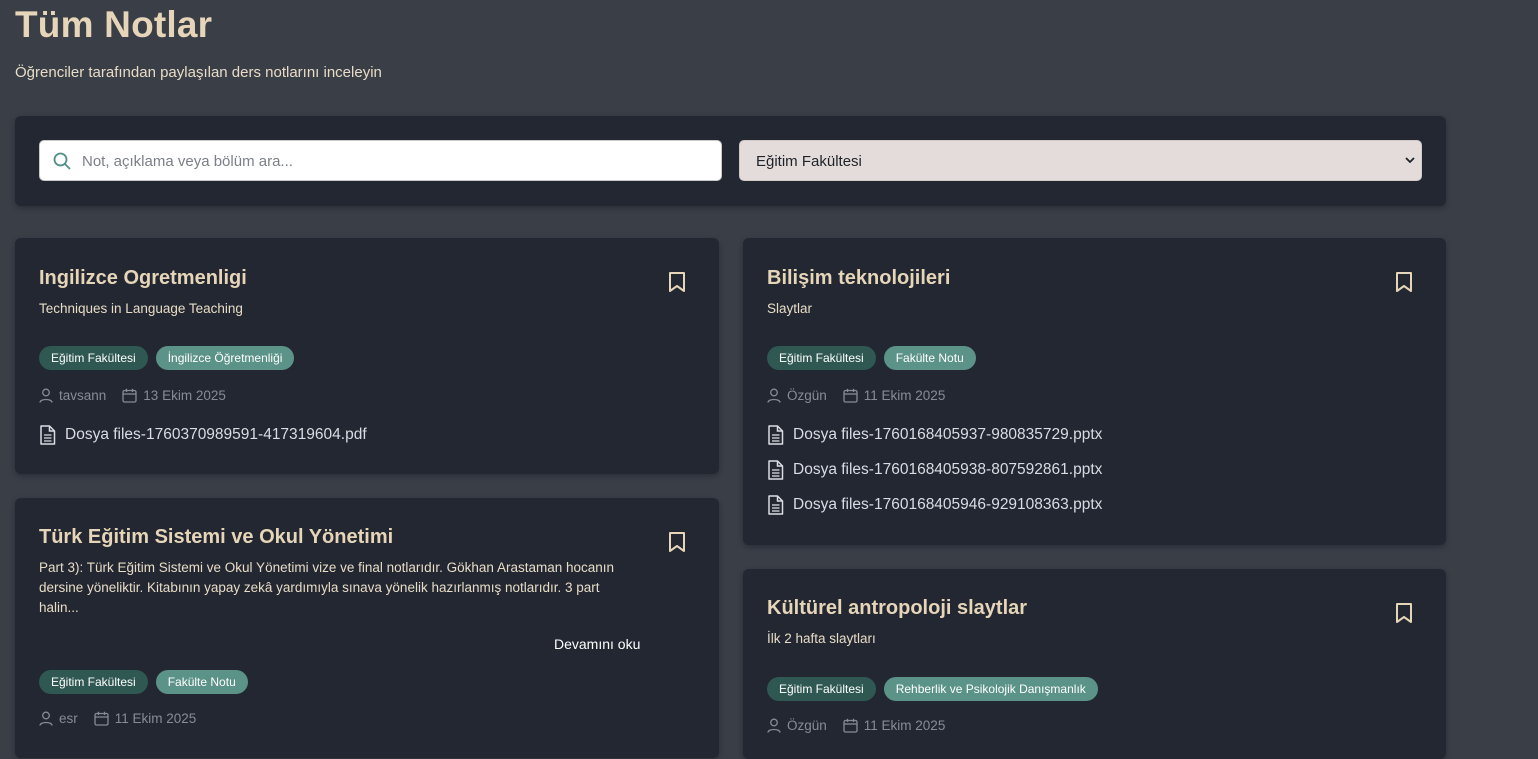 Image resolution: width=1538 pixels, height=759 pixels. Describe the element at coordinates (216, 434) in the screenshot. I see `file-name: Dosya files-1760370989591-417319604.pdf` at that location.